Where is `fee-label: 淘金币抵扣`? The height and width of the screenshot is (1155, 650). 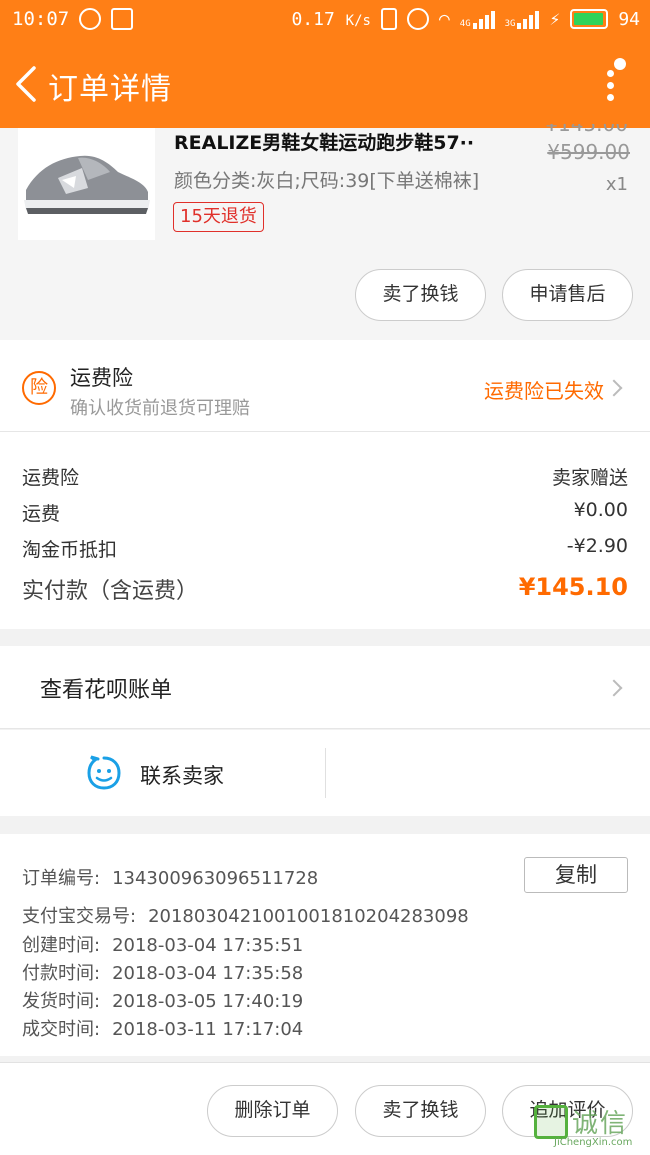 fee-label: 淘金币抵扣 is located at coordinates (70, 550).